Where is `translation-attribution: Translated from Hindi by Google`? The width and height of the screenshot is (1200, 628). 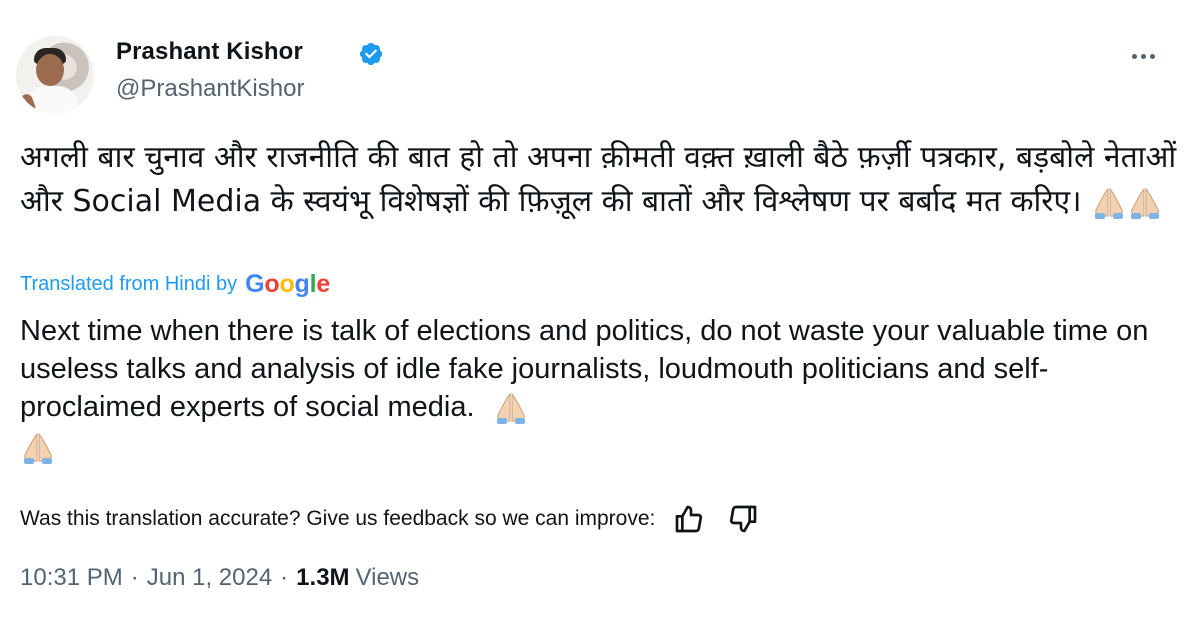
translation-attribution: Translated from Hindi by Google is located at coordinates (175, 284).